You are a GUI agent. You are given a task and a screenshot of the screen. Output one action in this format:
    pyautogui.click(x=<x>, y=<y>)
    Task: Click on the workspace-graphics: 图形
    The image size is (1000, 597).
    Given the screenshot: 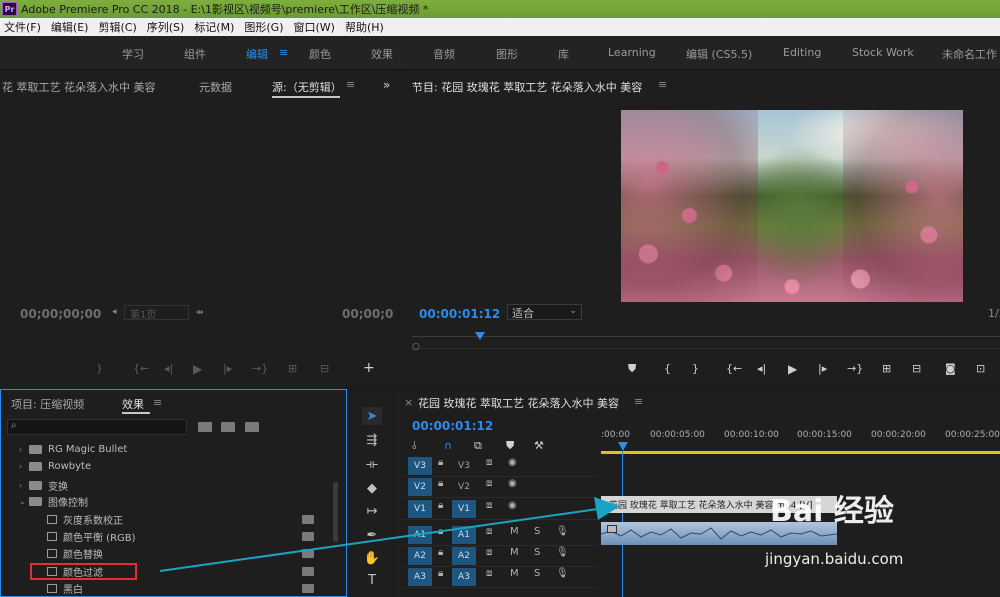 What is the action you would take?
    pyautogui.click(x=507, y=54)
    